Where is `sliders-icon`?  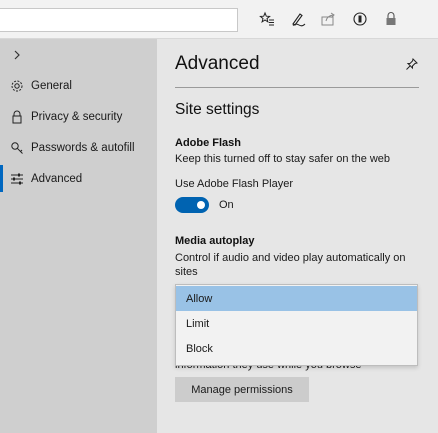
sliders-icon is located at coordinates (17, 179).